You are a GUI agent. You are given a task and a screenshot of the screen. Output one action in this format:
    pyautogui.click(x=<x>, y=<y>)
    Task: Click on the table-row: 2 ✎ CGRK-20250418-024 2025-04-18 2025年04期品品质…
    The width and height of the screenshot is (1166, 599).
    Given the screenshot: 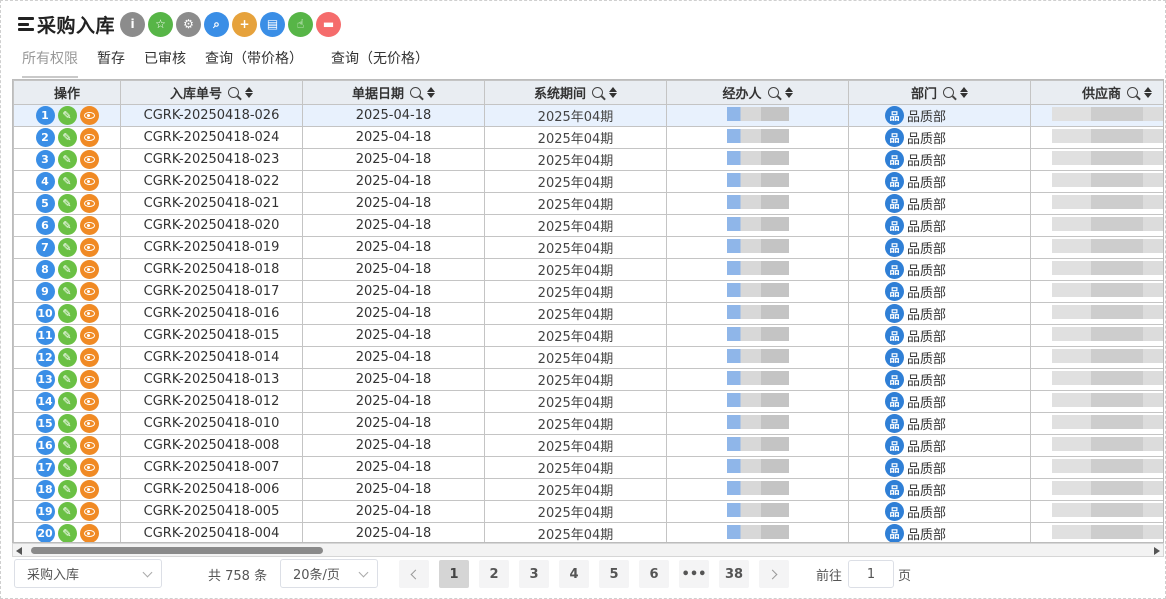 What is the action you would take?
    pyautogui.click(x=588, y=137)
    